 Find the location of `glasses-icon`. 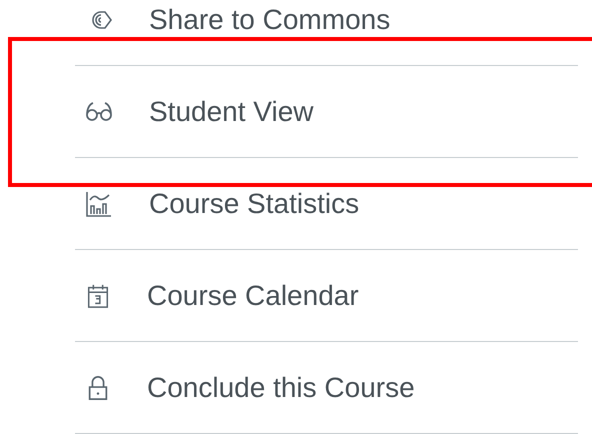

glasses-icon is located at coordinates (99, 112).